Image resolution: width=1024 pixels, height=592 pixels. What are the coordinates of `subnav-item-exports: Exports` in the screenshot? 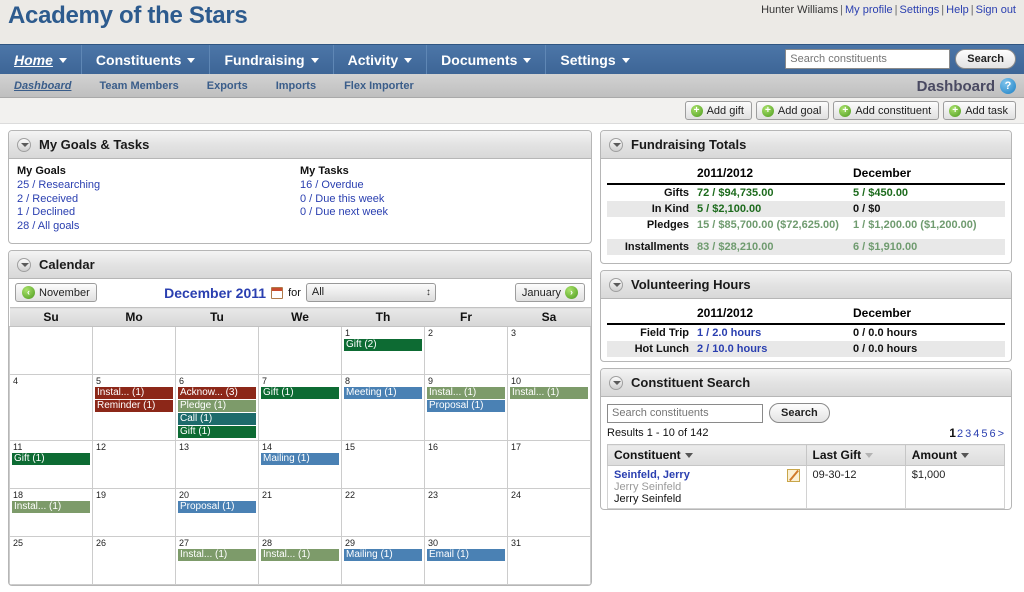 It's located at (227, 86).